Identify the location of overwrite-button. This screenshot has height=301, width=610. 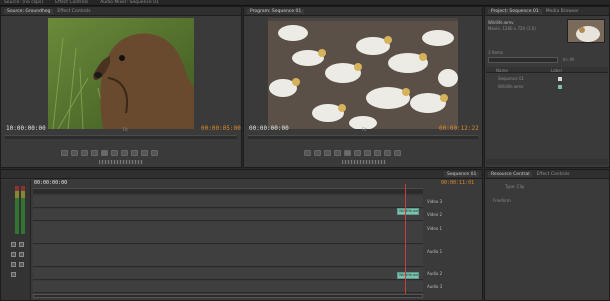
(154, 153).